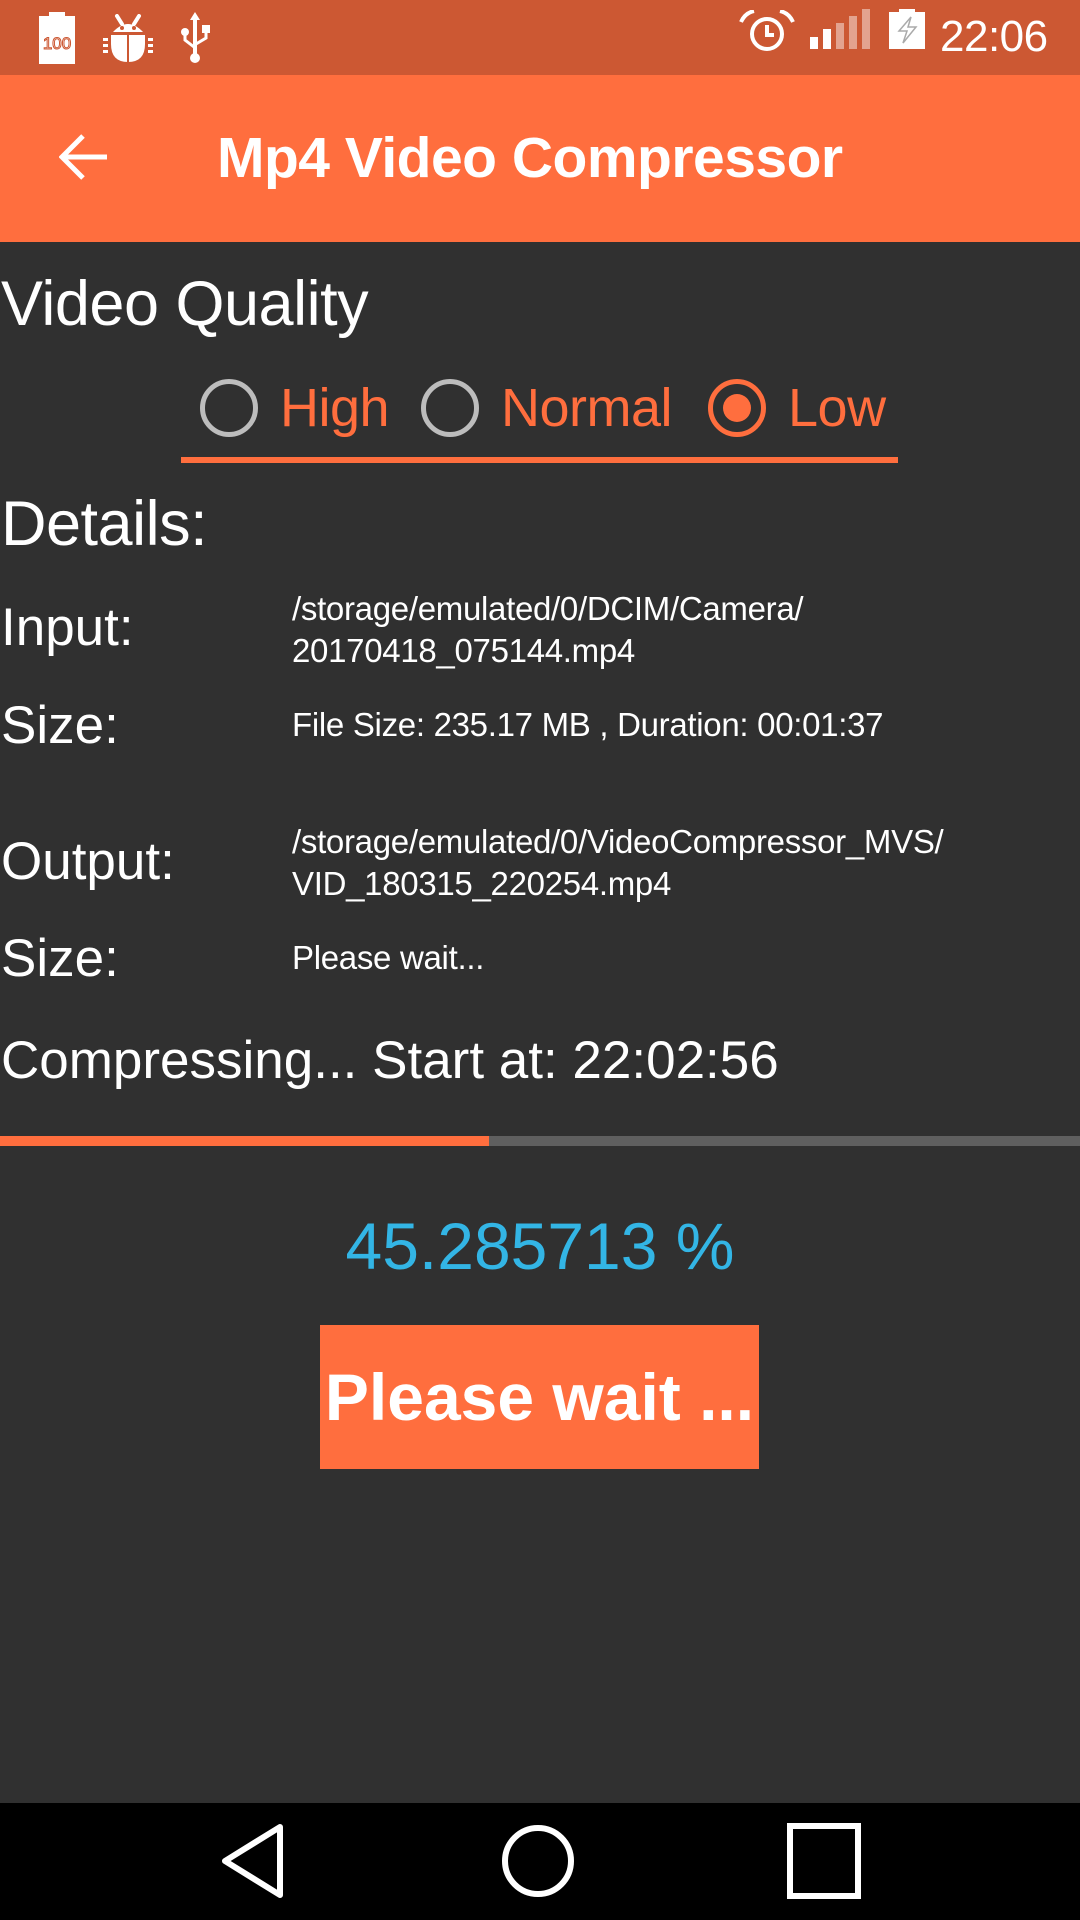 The height and width of the screenshot is (1920, 1080). I want to click on home-circle-icon, so click(538, 1863).